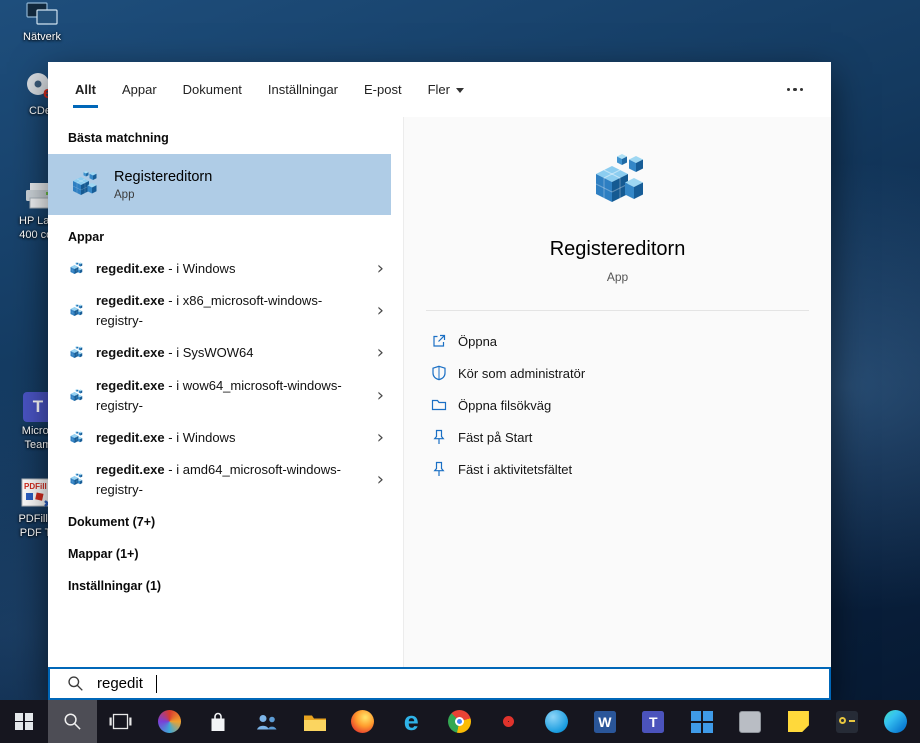  I want to click on taskbar-app-skype, so click(556, 721).